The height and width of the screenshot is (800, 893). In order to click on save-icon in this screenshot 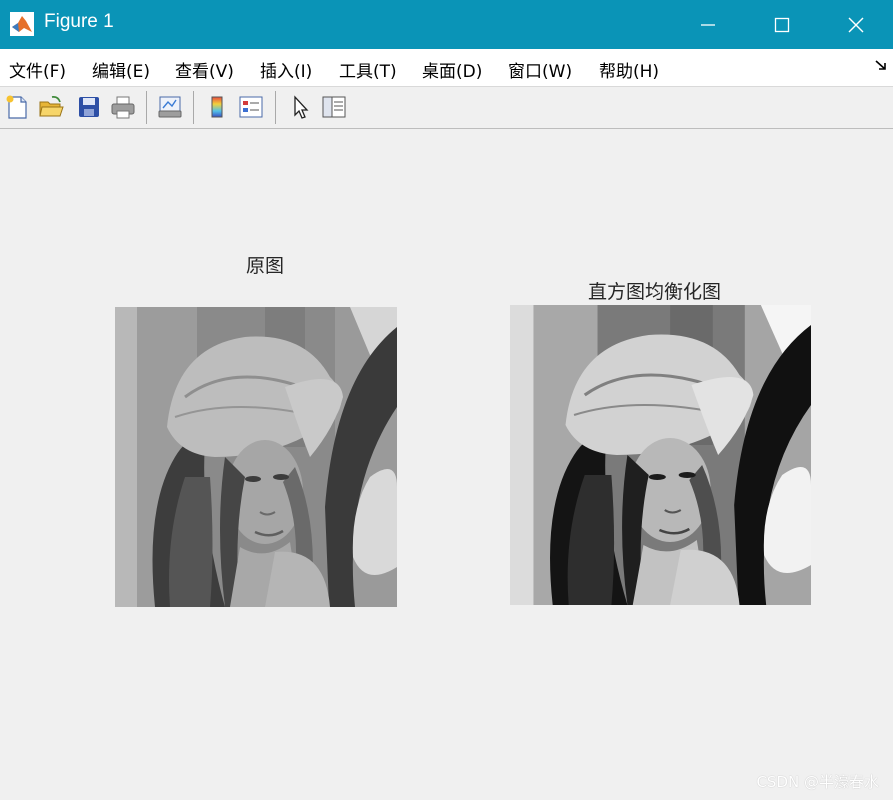, I will do `click(89, 107)`.